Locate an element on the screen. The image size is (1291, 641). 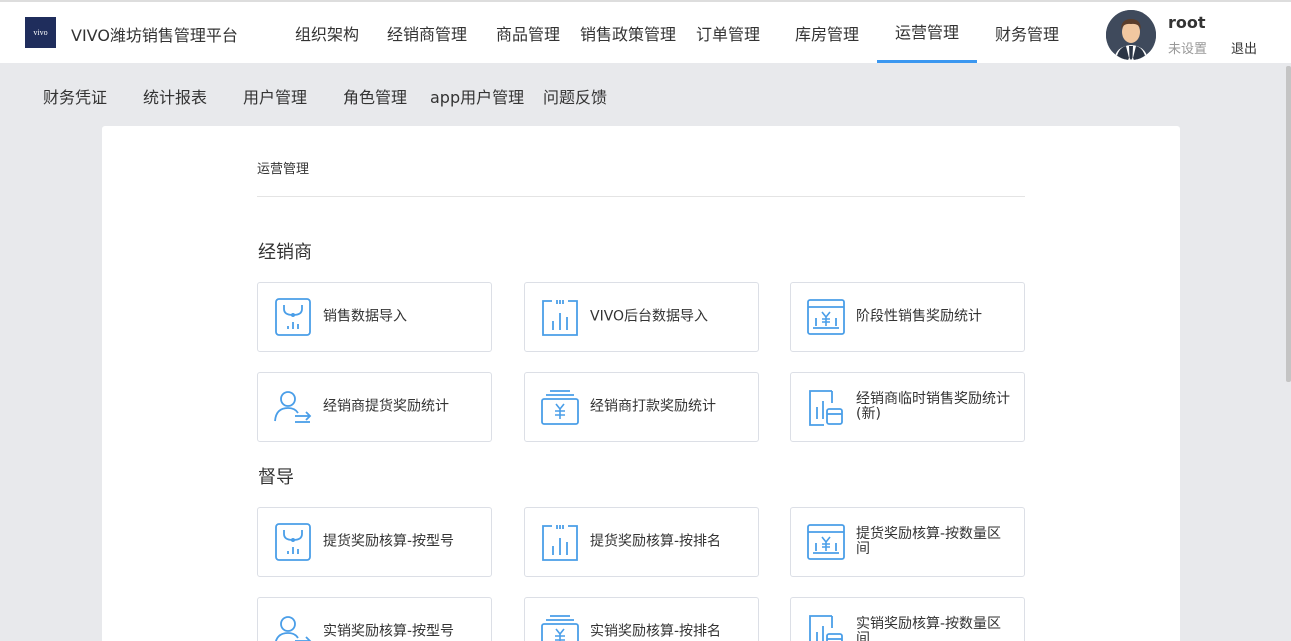
card-actual-sales-reward-by-quantity-range: 实销奖励核算-按数量区间 is located at coordinates (907, 619).